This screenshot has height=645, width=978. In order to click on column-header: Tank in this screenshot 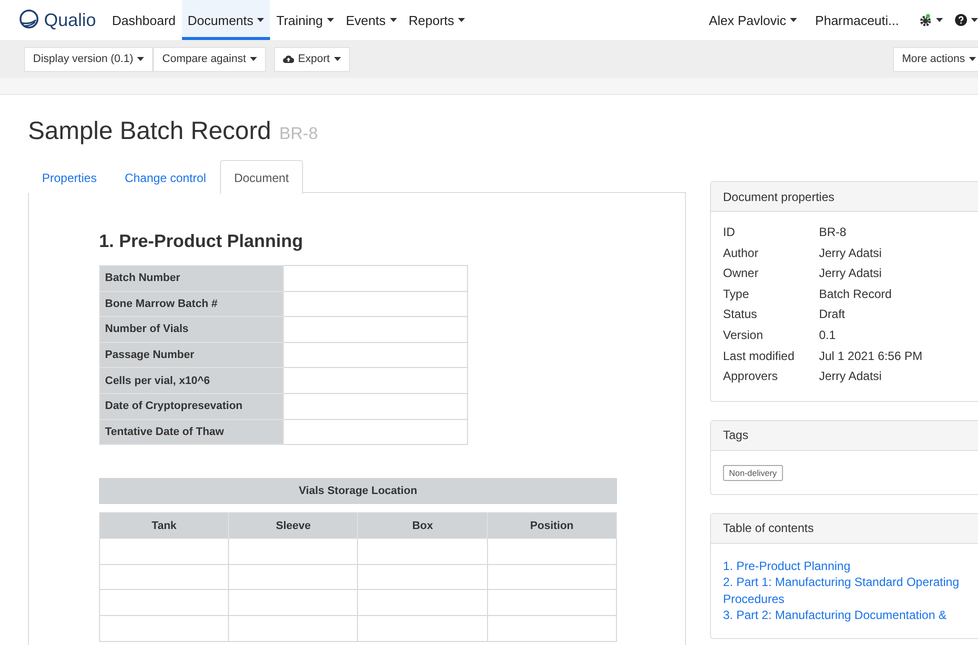, I will do `click(164, 525)`.